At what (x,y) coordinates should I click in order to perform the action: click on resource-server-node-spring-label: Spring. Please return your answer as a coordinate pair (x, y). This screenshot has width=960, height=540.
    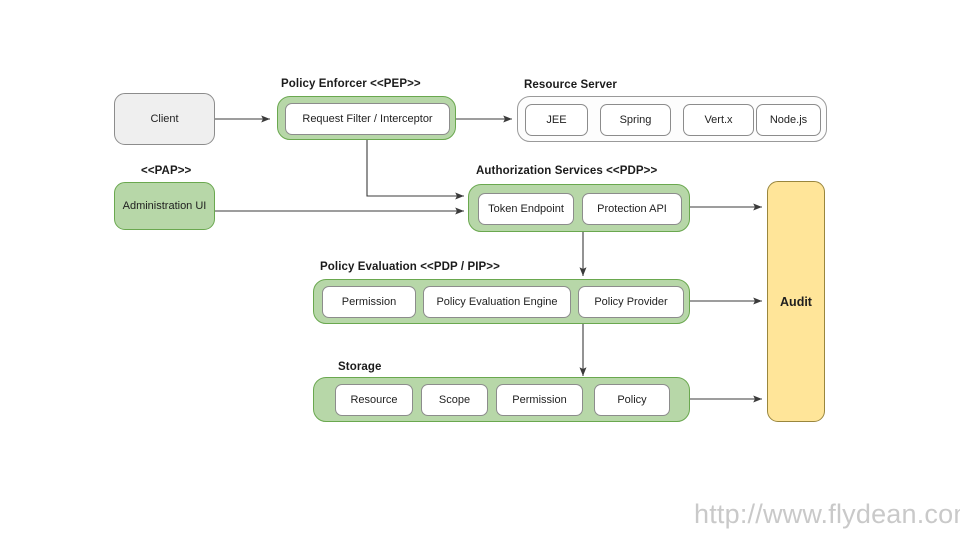
    Looking at the image, I should click on (635, 119).